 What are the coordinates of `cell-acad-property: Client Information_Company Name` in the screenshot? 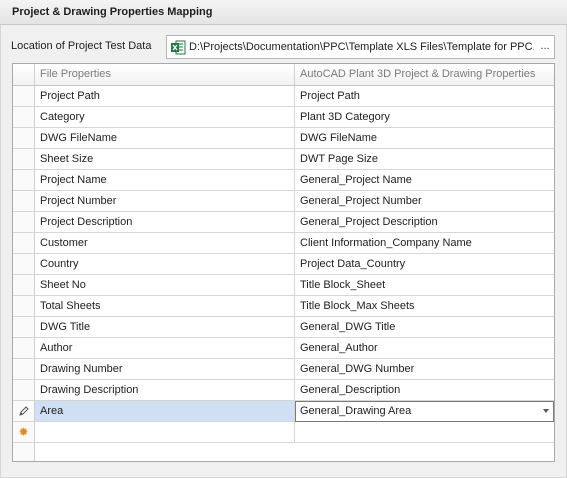 It's located at (424, 243).